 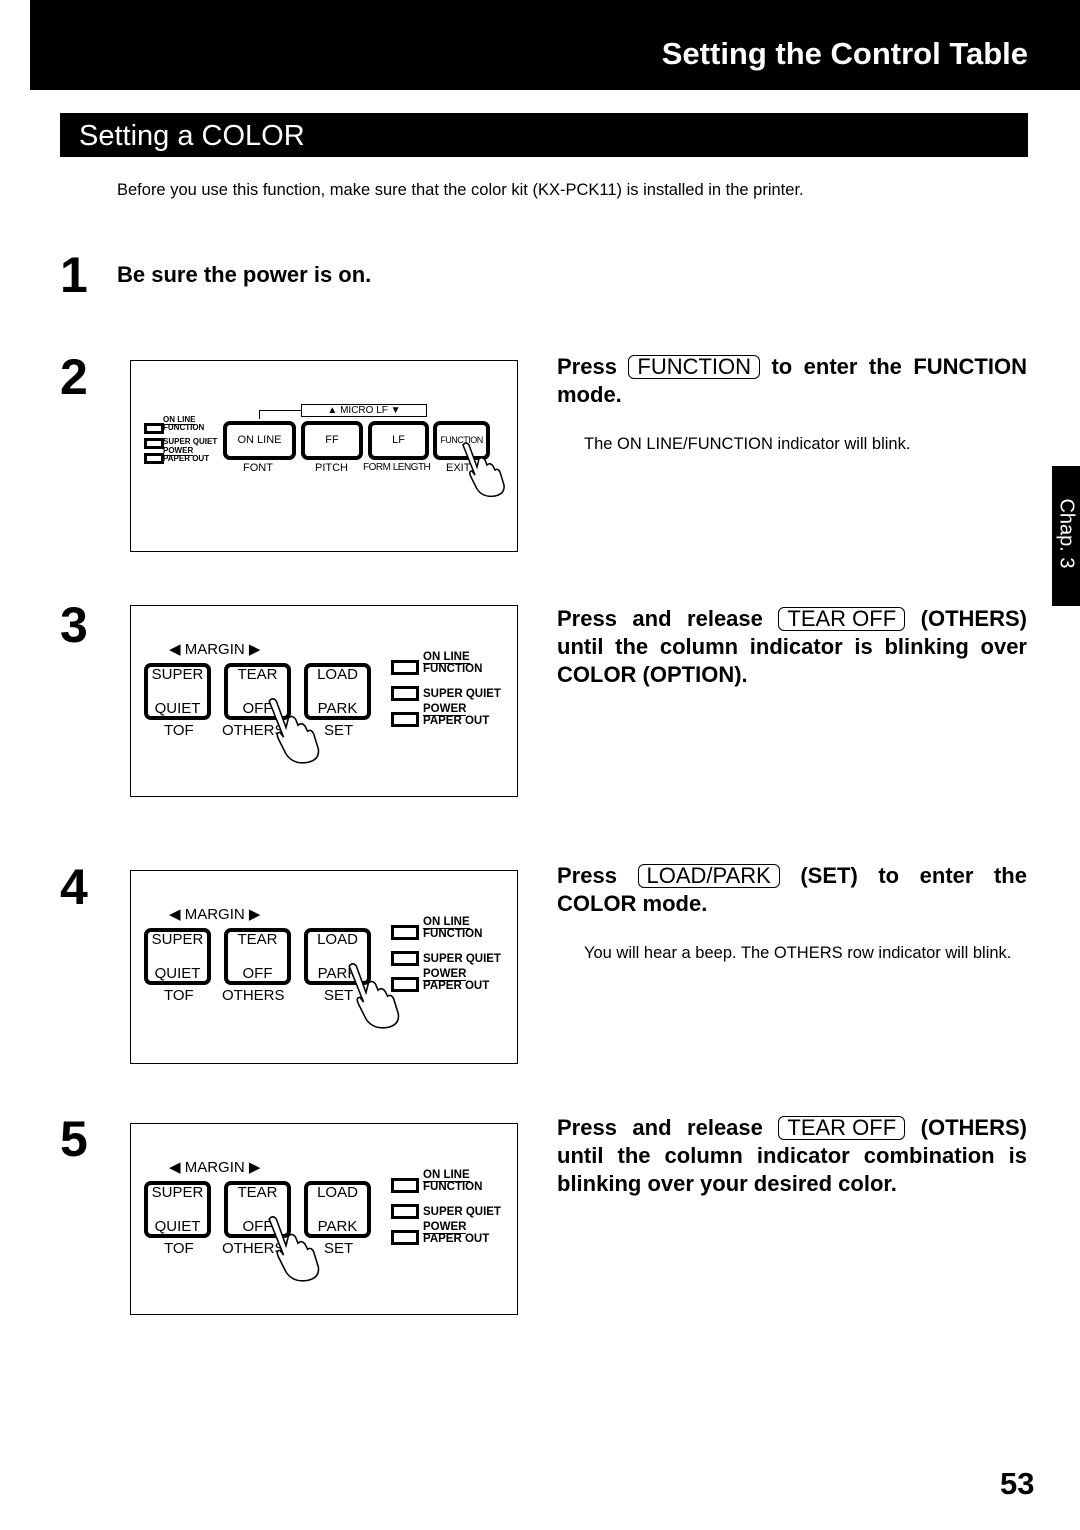 I want to click on chapter-tab-label: Chap. 3, so click(x=1066, y=533).